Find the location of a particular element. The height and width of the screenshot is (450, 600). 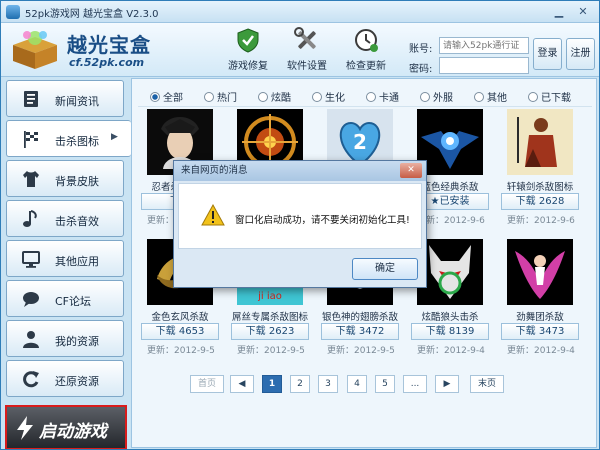

lightning-icon is located at coordinates (25, 428).